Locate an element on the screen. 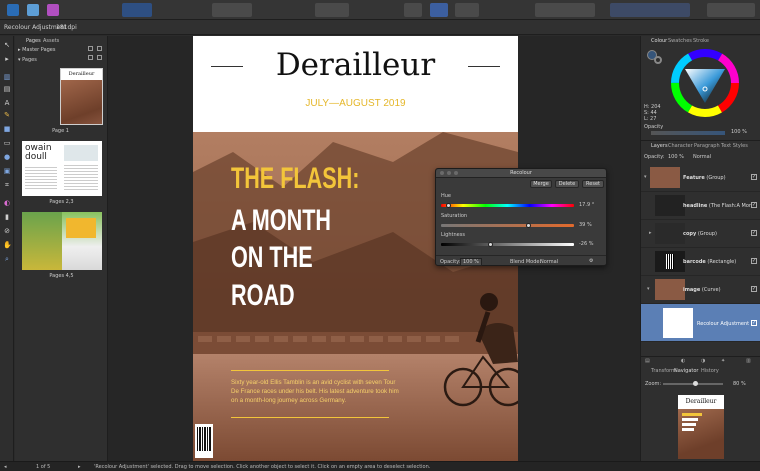 The image size is (760, 471). opacity-field: 100 % is located at coordinates (471, 262).